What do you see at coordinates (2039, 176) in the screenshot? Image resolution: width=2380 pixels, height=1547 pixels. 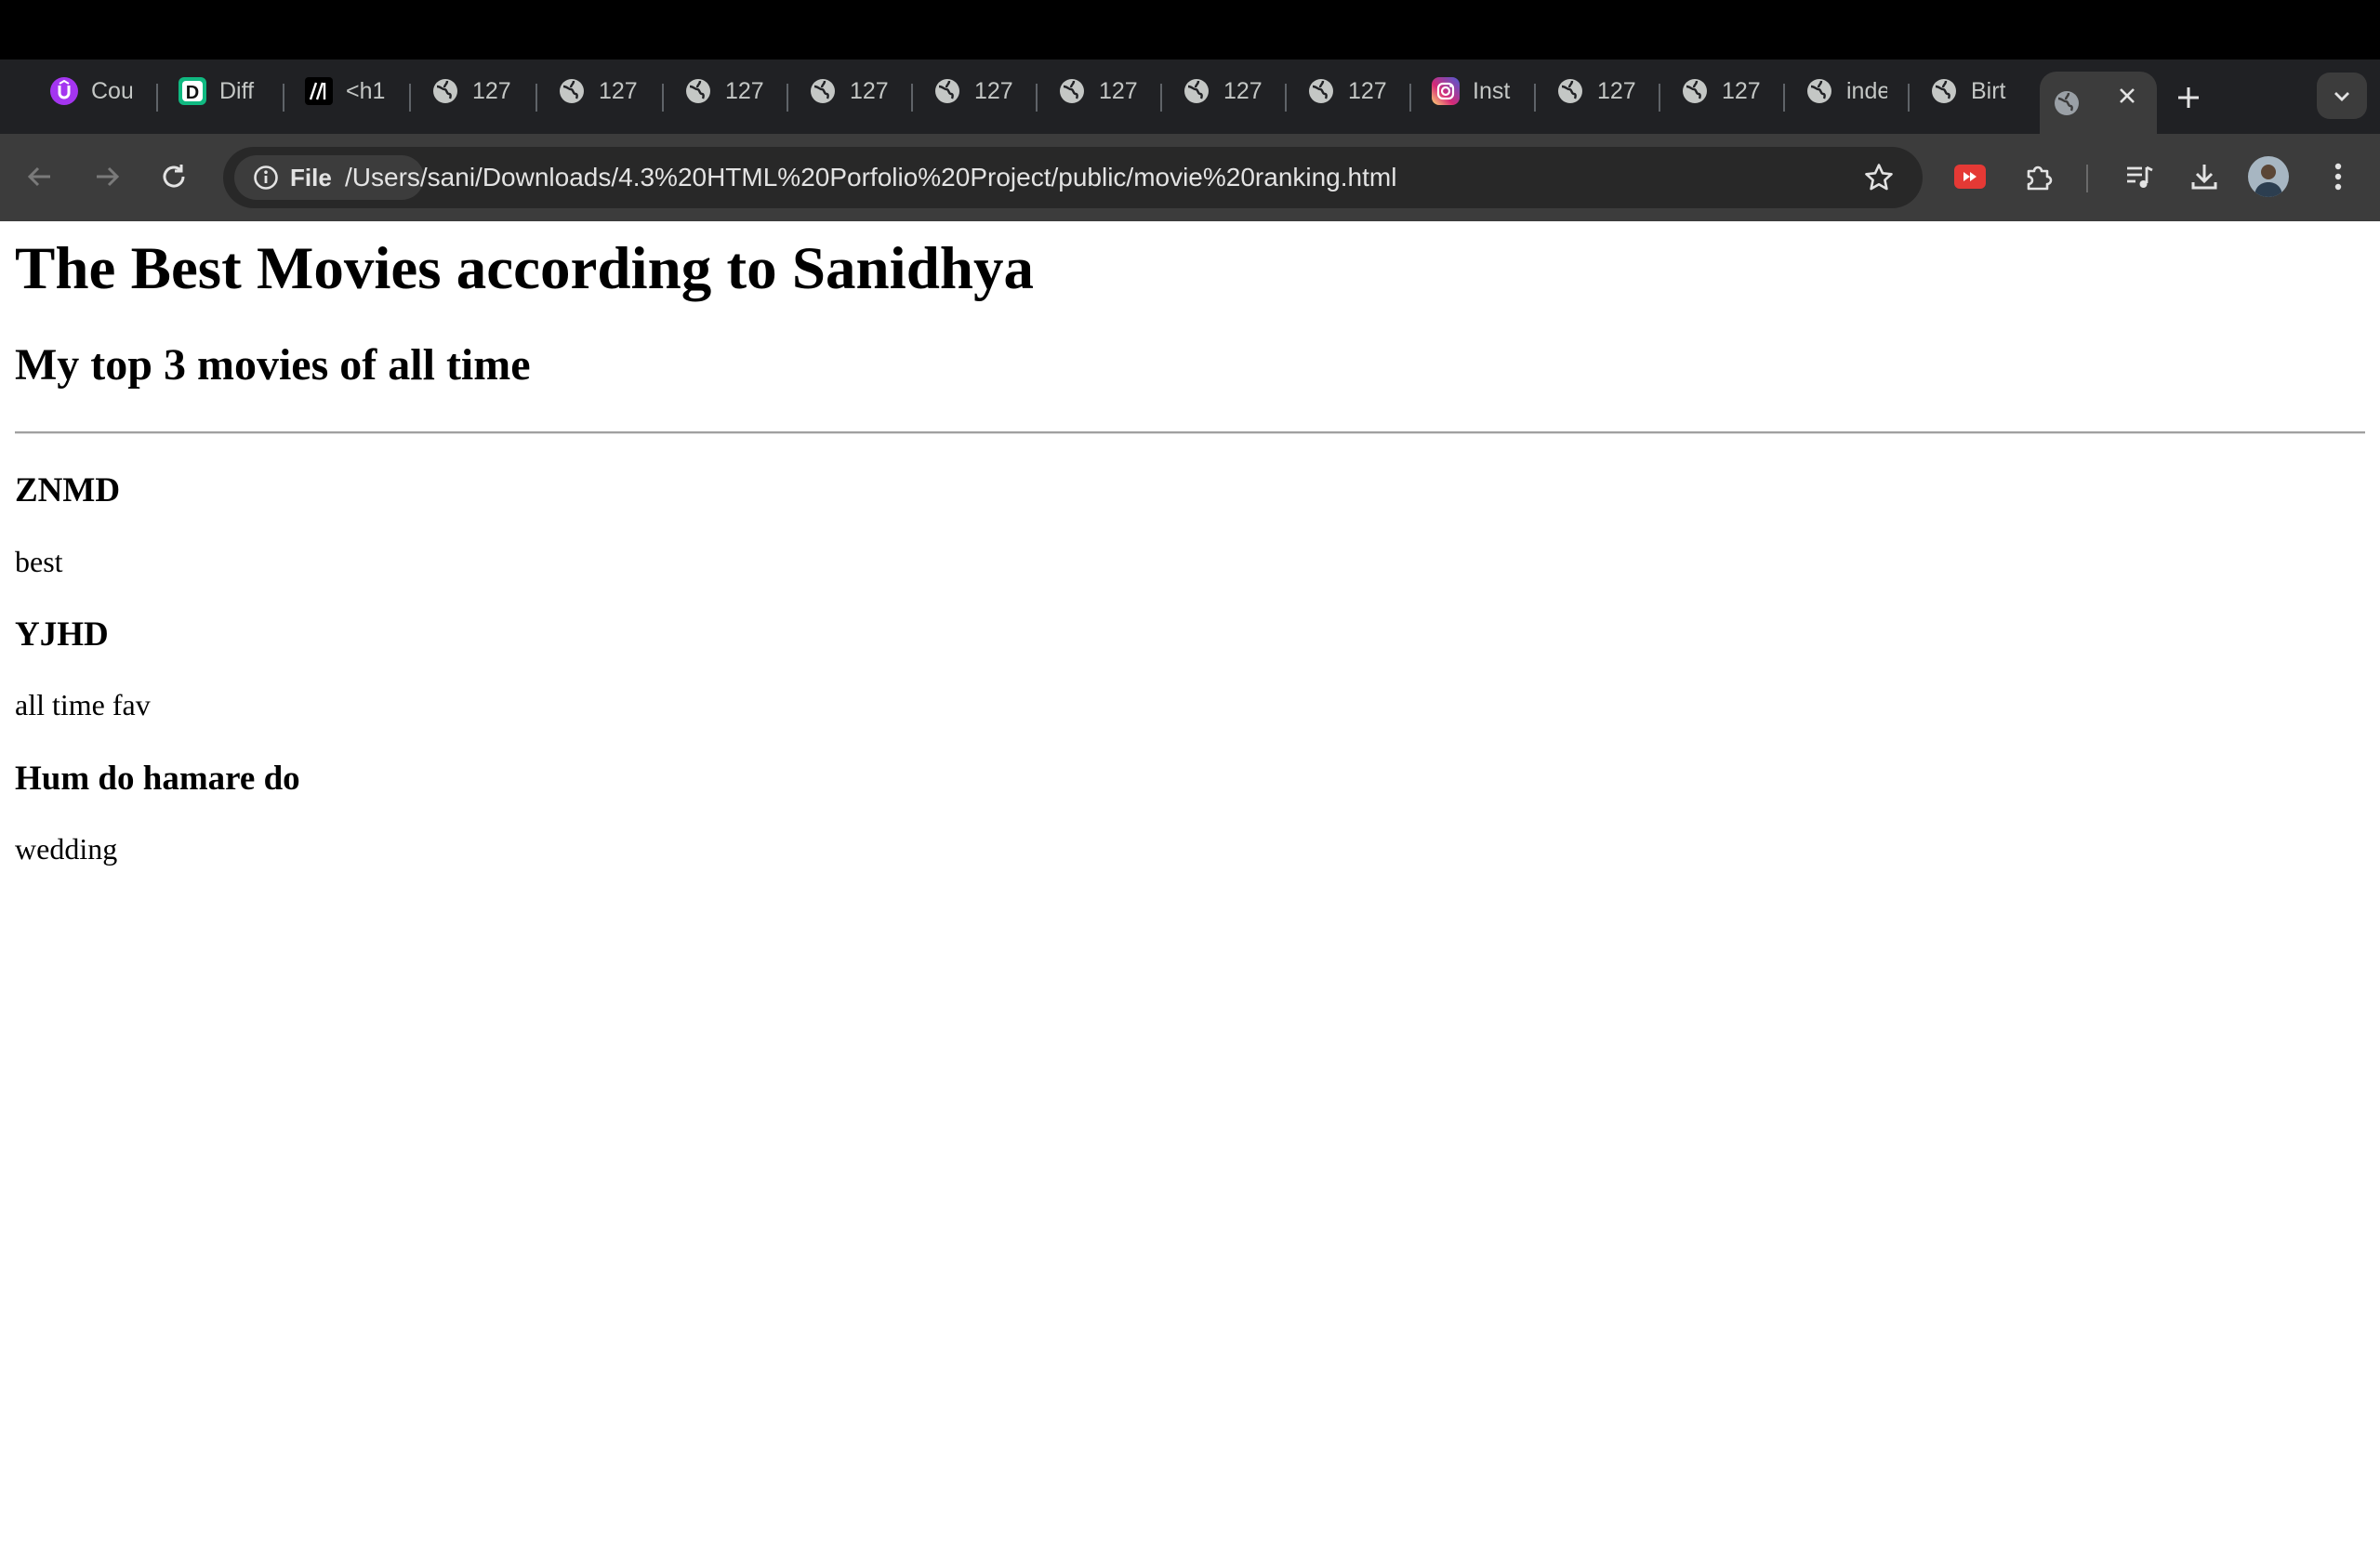 I see `extensions-puzzle-icon` at bounding box center [2039, 176].